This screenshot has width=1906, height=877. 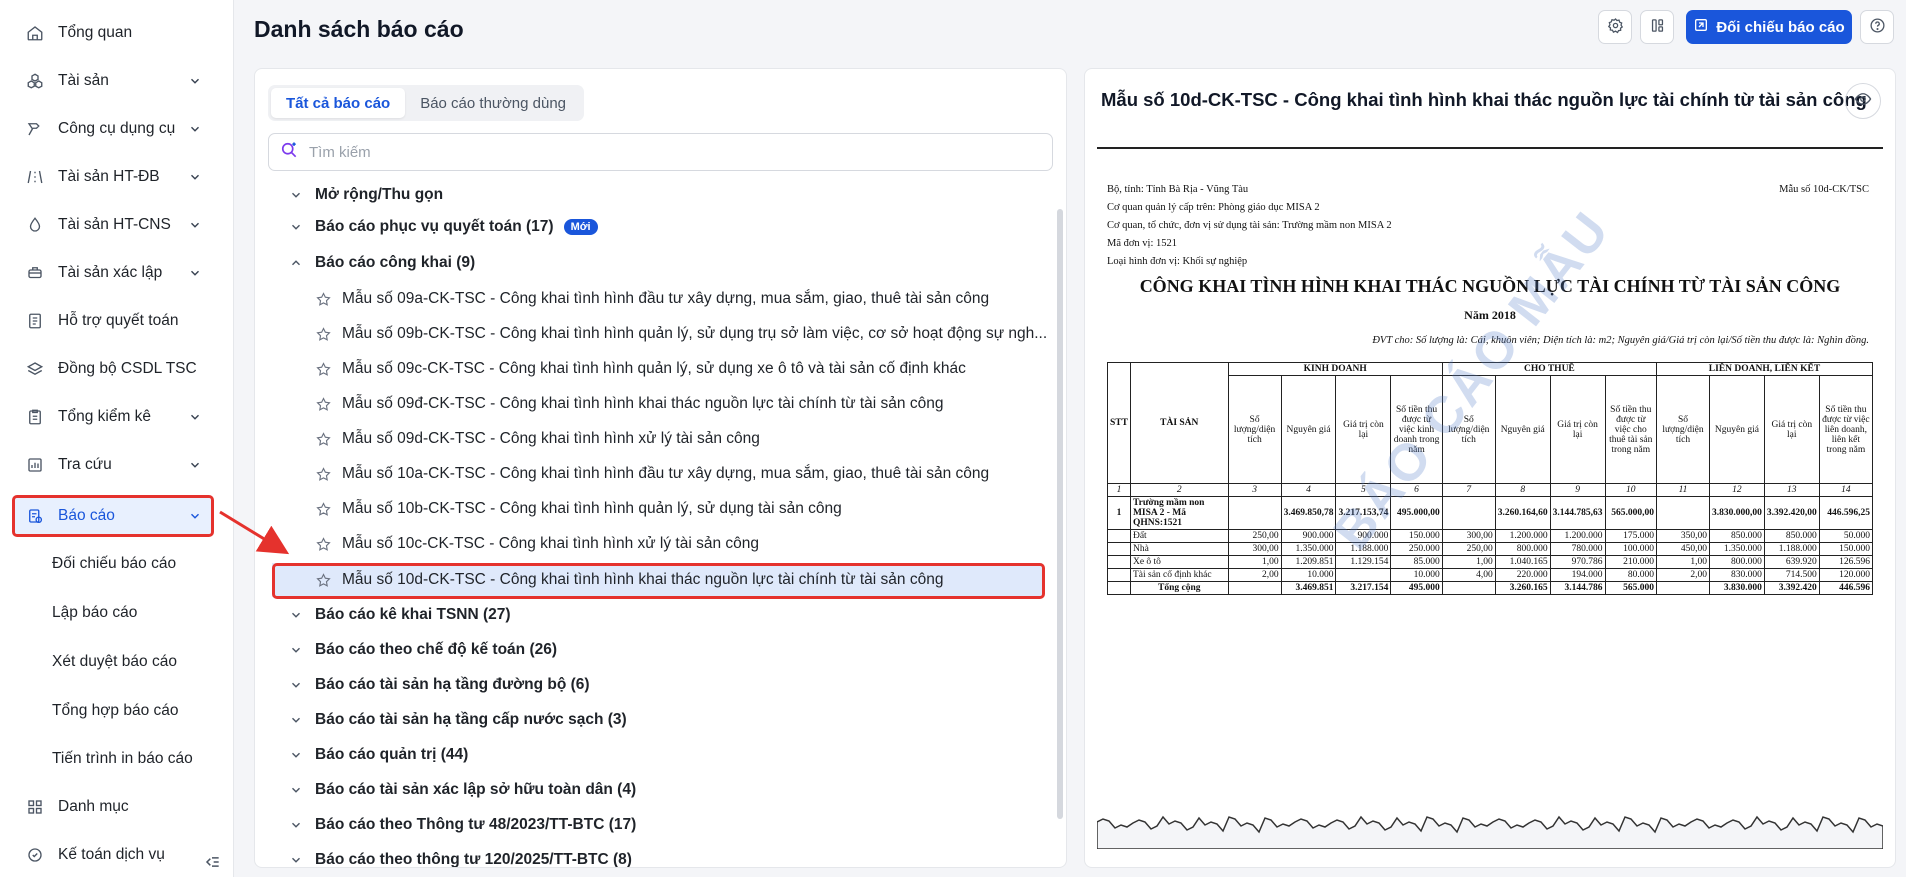 I want to click on hammer-icon, so click(x=35, y=129).